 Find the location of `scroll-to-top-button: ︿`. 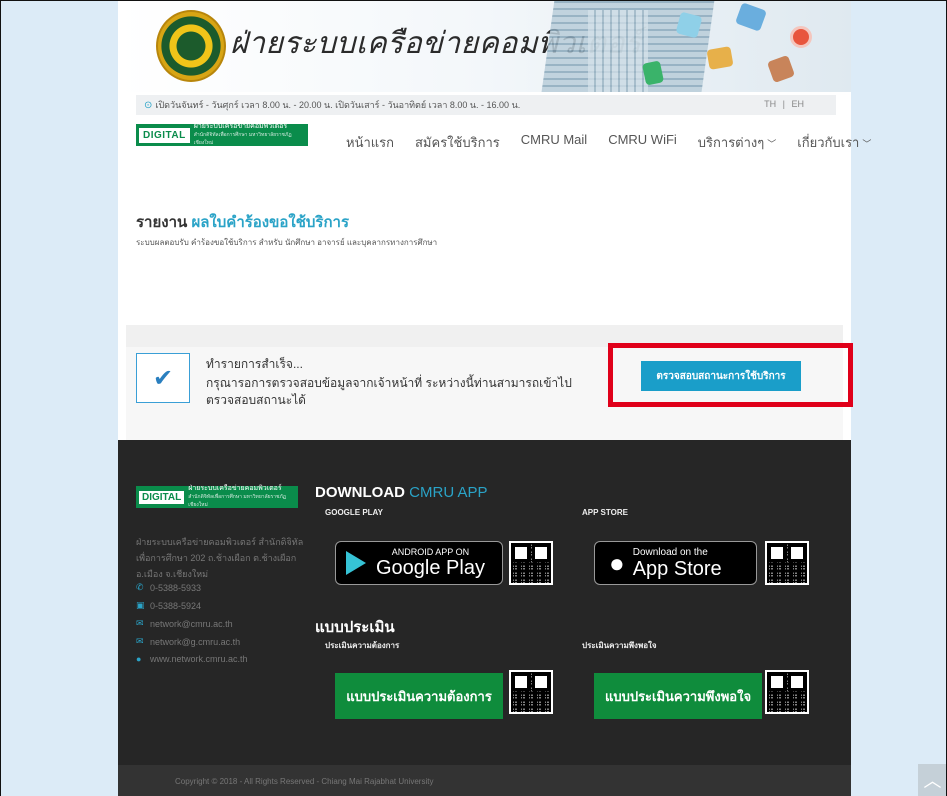

scroll-to-top-button: ︿ is located at coordinates (932, 780).